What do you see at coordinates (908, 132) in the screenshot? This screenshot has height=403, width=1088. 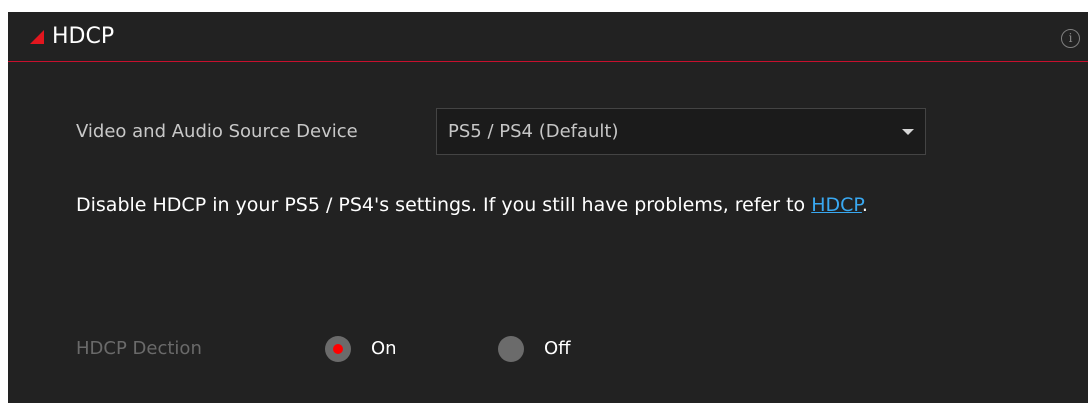 I see `caret-down-icon` at bounding box center [908, 132].